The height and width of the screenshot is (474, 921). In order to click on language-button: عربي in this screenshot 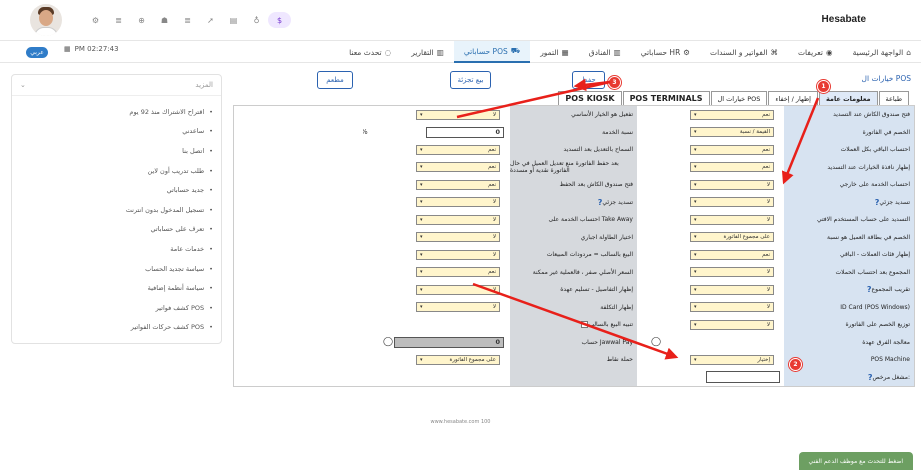, I will do `click(37, 52)`.